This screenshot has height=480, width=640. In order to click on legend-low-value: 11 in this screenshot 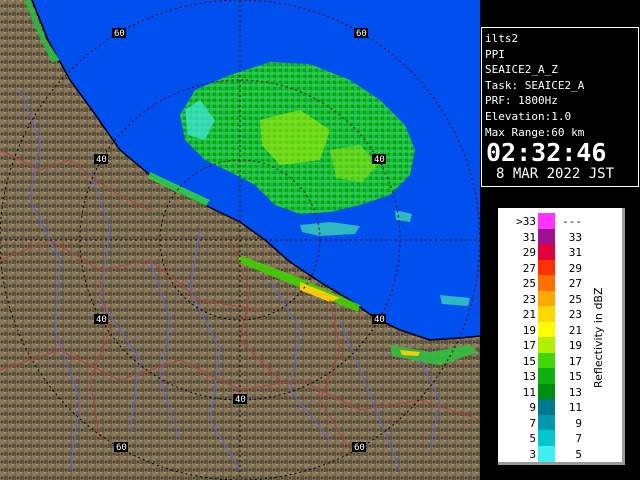, I will do `click(529, 392)`.